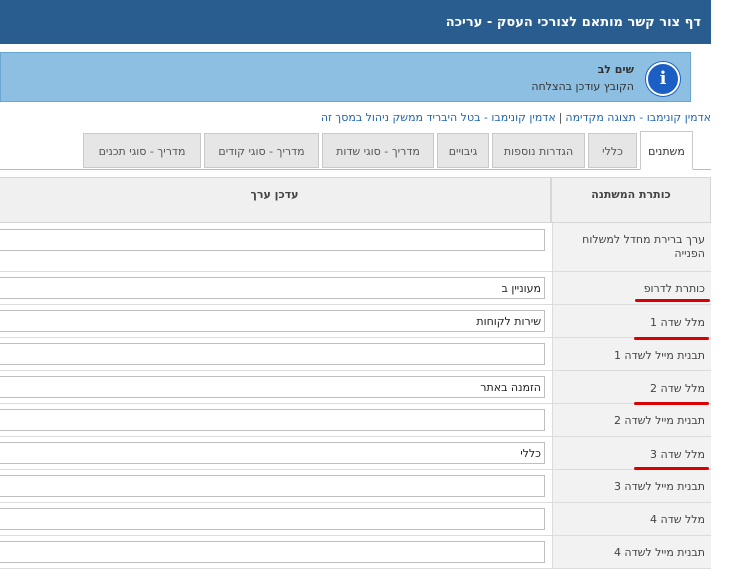  I want to click on table-row: מלל שדה 4, so click(355, 519).